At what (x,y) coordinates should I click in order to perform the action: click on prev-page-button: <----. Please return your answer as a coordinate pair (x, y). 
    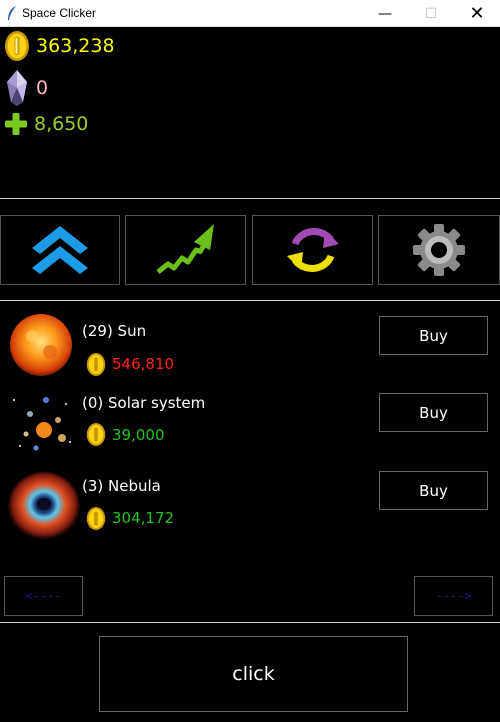
    Looking at the image, I should click on (43, 596).